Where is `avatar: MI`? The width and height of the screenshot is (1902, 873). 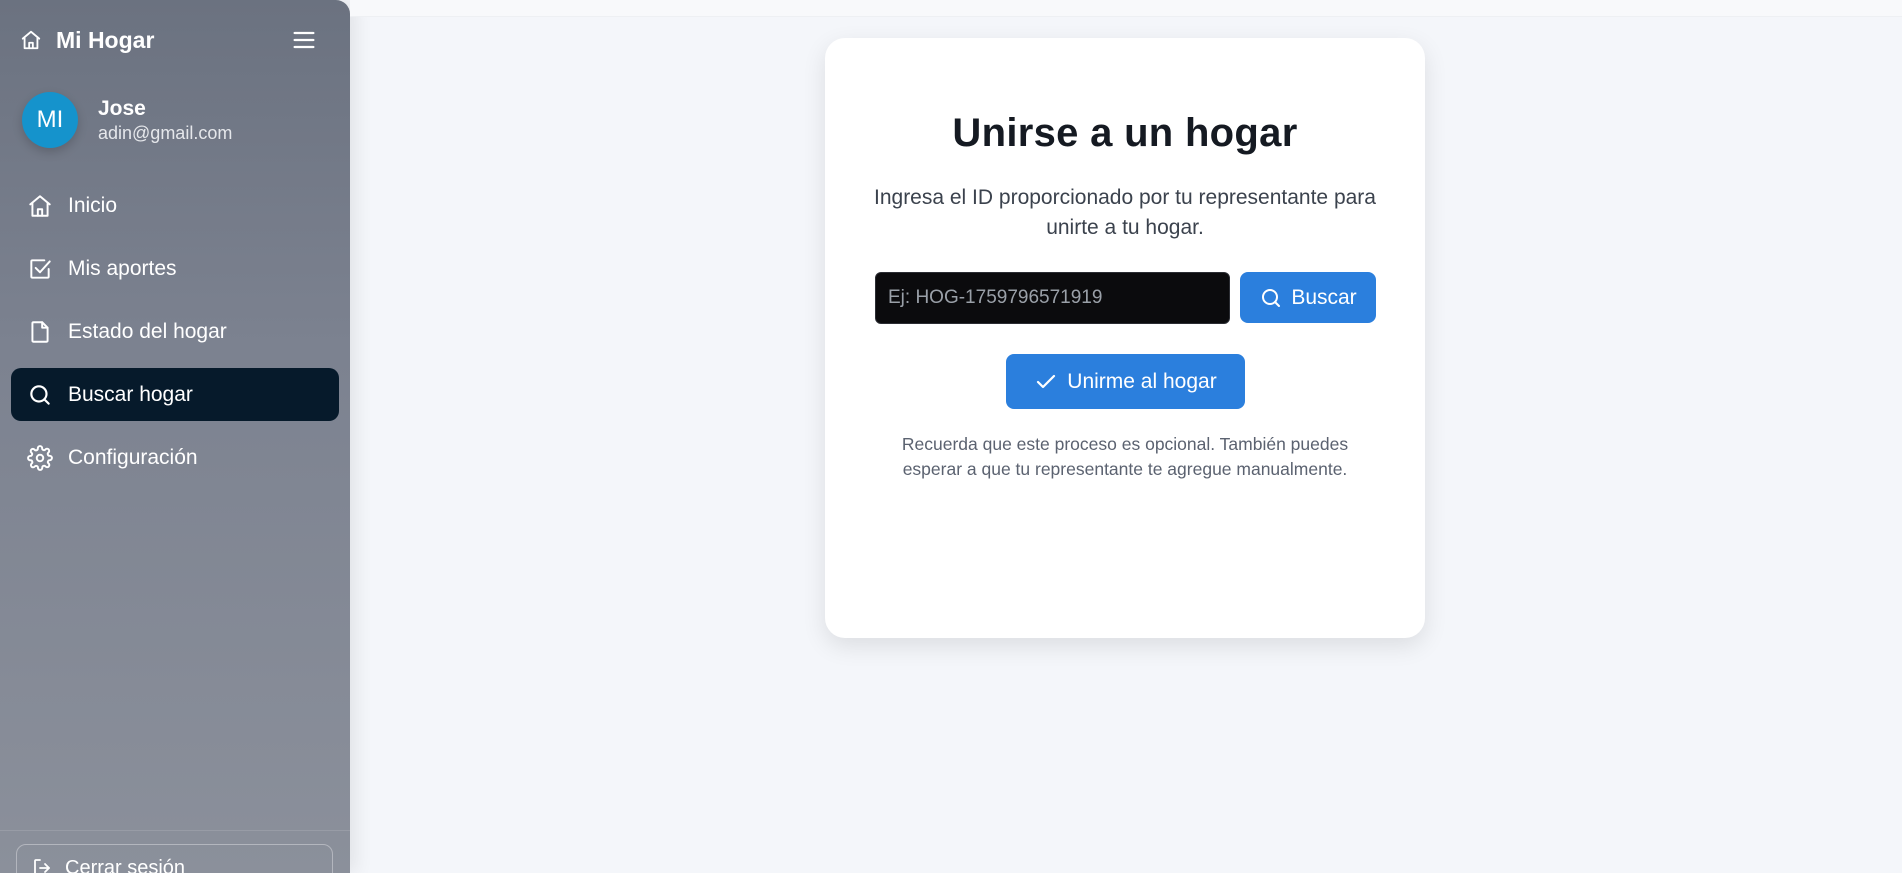 avatar: MI is located at coordinates (50, 120).